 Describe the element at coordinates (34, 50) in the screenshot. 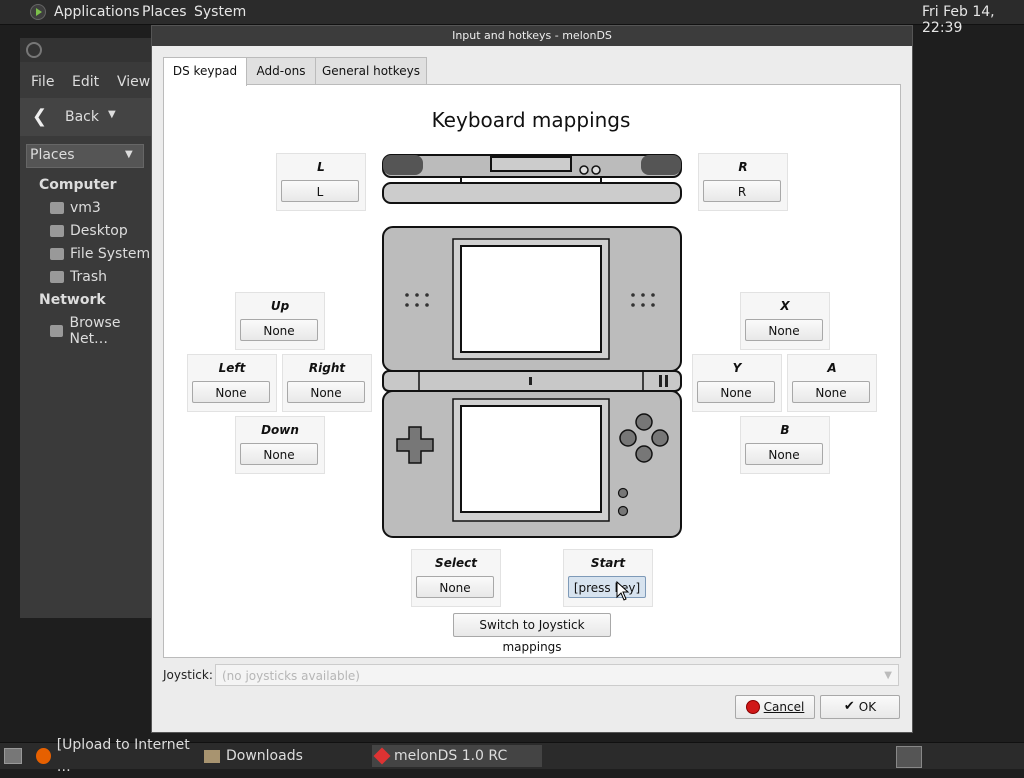

I see `window-close-icon` at that location.